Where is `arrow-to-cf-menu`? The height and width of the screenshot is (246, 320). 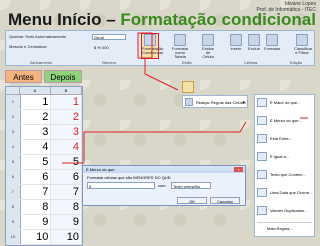 arrow-to-cf-menu is located at coordinates (161, 74).